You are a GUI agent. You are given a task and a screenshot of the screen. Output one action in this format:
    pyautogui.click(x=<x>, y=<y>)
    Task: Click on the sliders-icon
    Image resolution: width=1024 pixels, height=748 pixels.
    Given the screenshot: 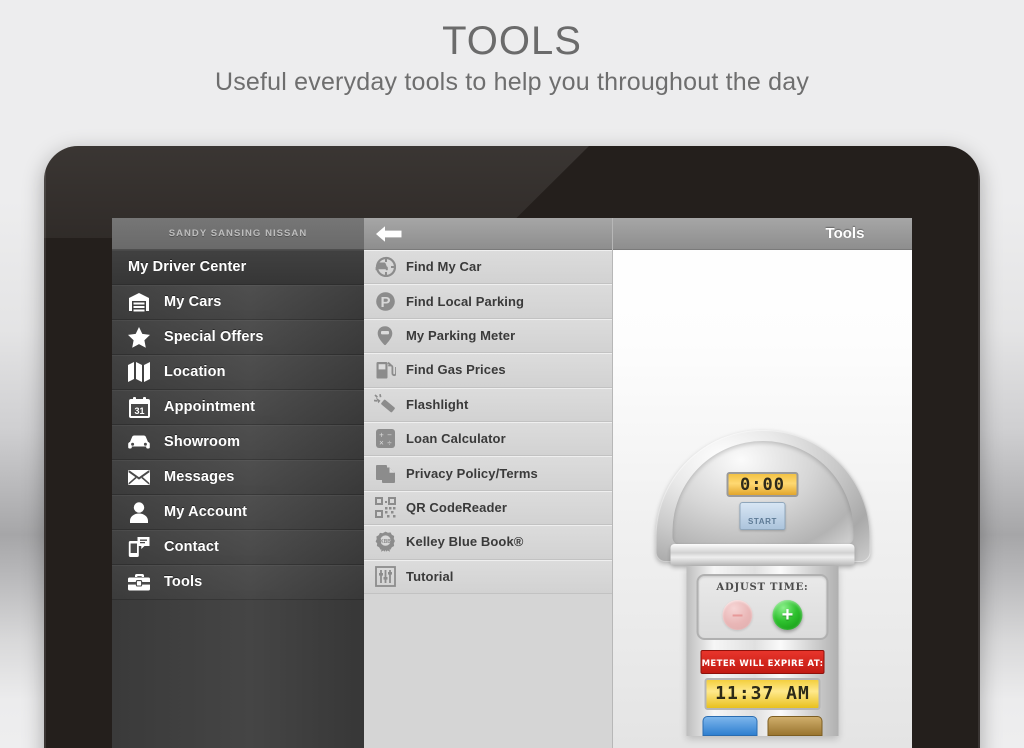 What is the action you would take?
    pyautogui.click(x=385, y=576)
    